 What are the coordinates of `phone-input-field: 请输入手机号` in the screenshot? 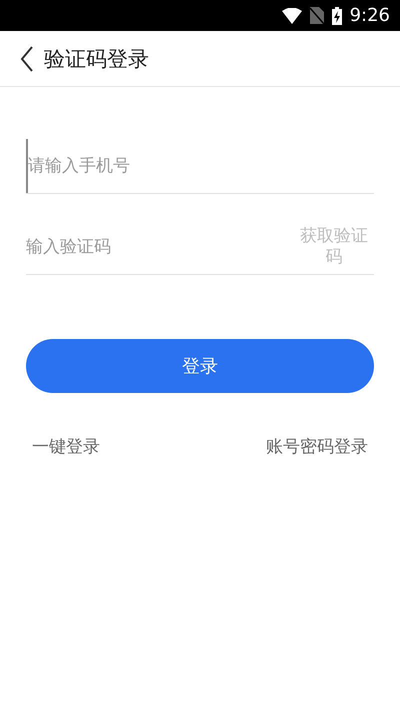 It's located at (200, 166).